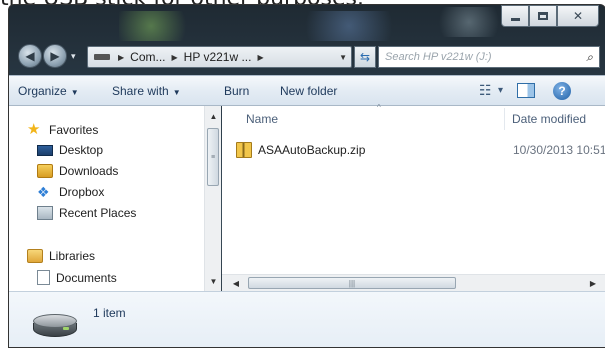  What do you see at coordinates (45, 213) in the screenshot?
I see `recent-places-icon` at bounding box center [45, 213].